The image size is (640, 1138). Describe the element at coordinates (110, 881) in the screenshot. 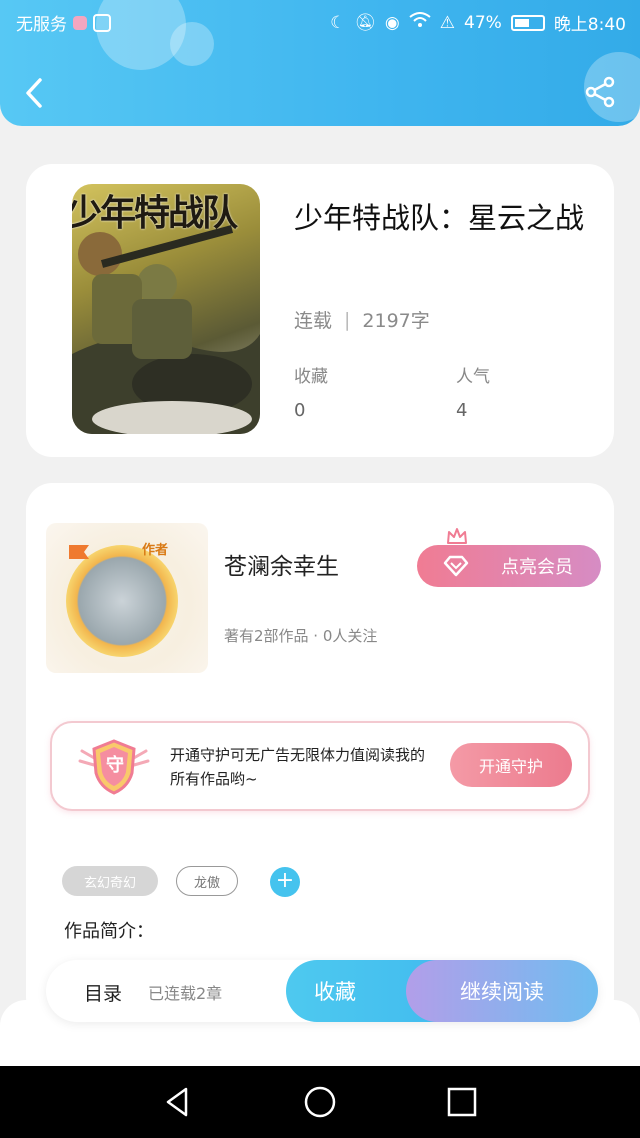

I see `genre-tag: 玄幻奇幻` at that location.